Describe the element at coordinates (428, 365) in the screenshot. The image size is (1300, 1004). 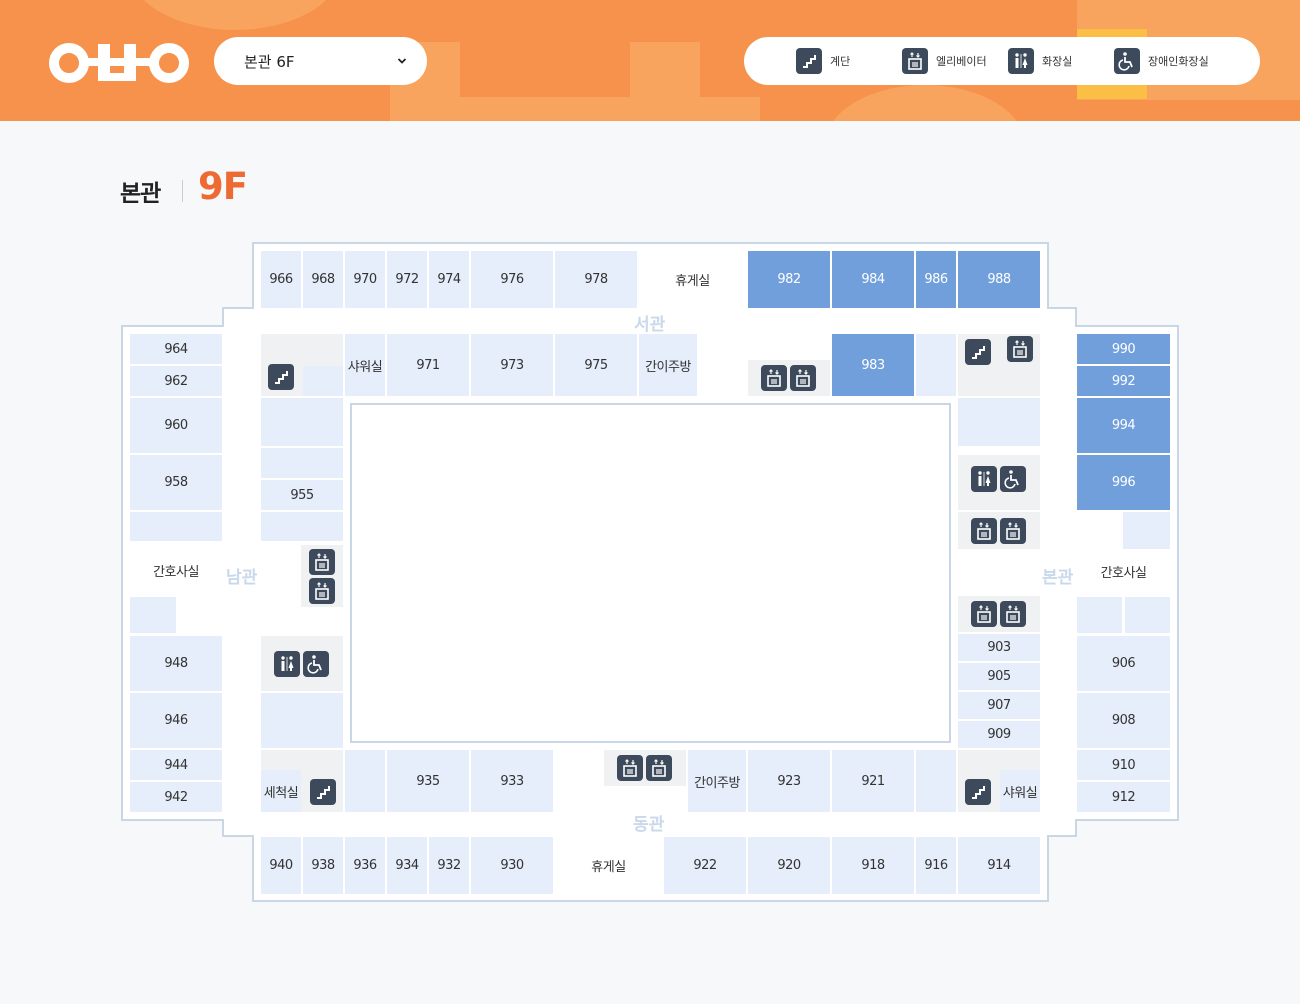
I see `room-971: 971` at that location.